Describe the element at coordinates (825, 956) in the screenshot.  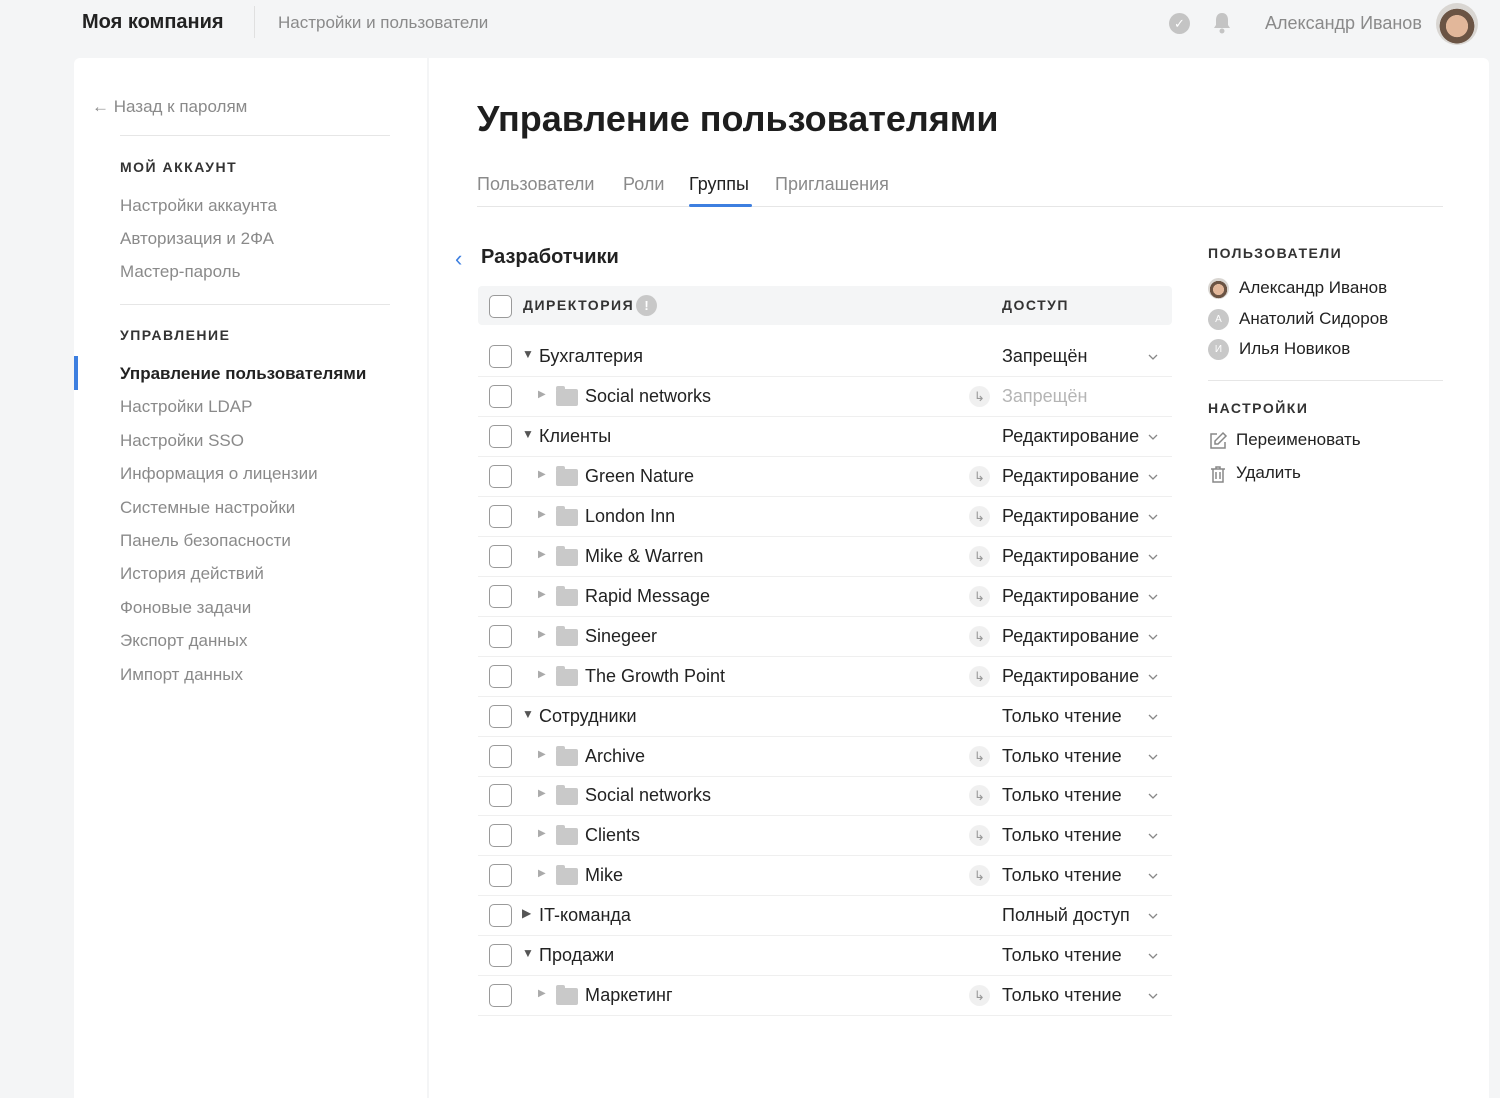
I see `table-row: ▼ Продажи Только чтение` at that location.